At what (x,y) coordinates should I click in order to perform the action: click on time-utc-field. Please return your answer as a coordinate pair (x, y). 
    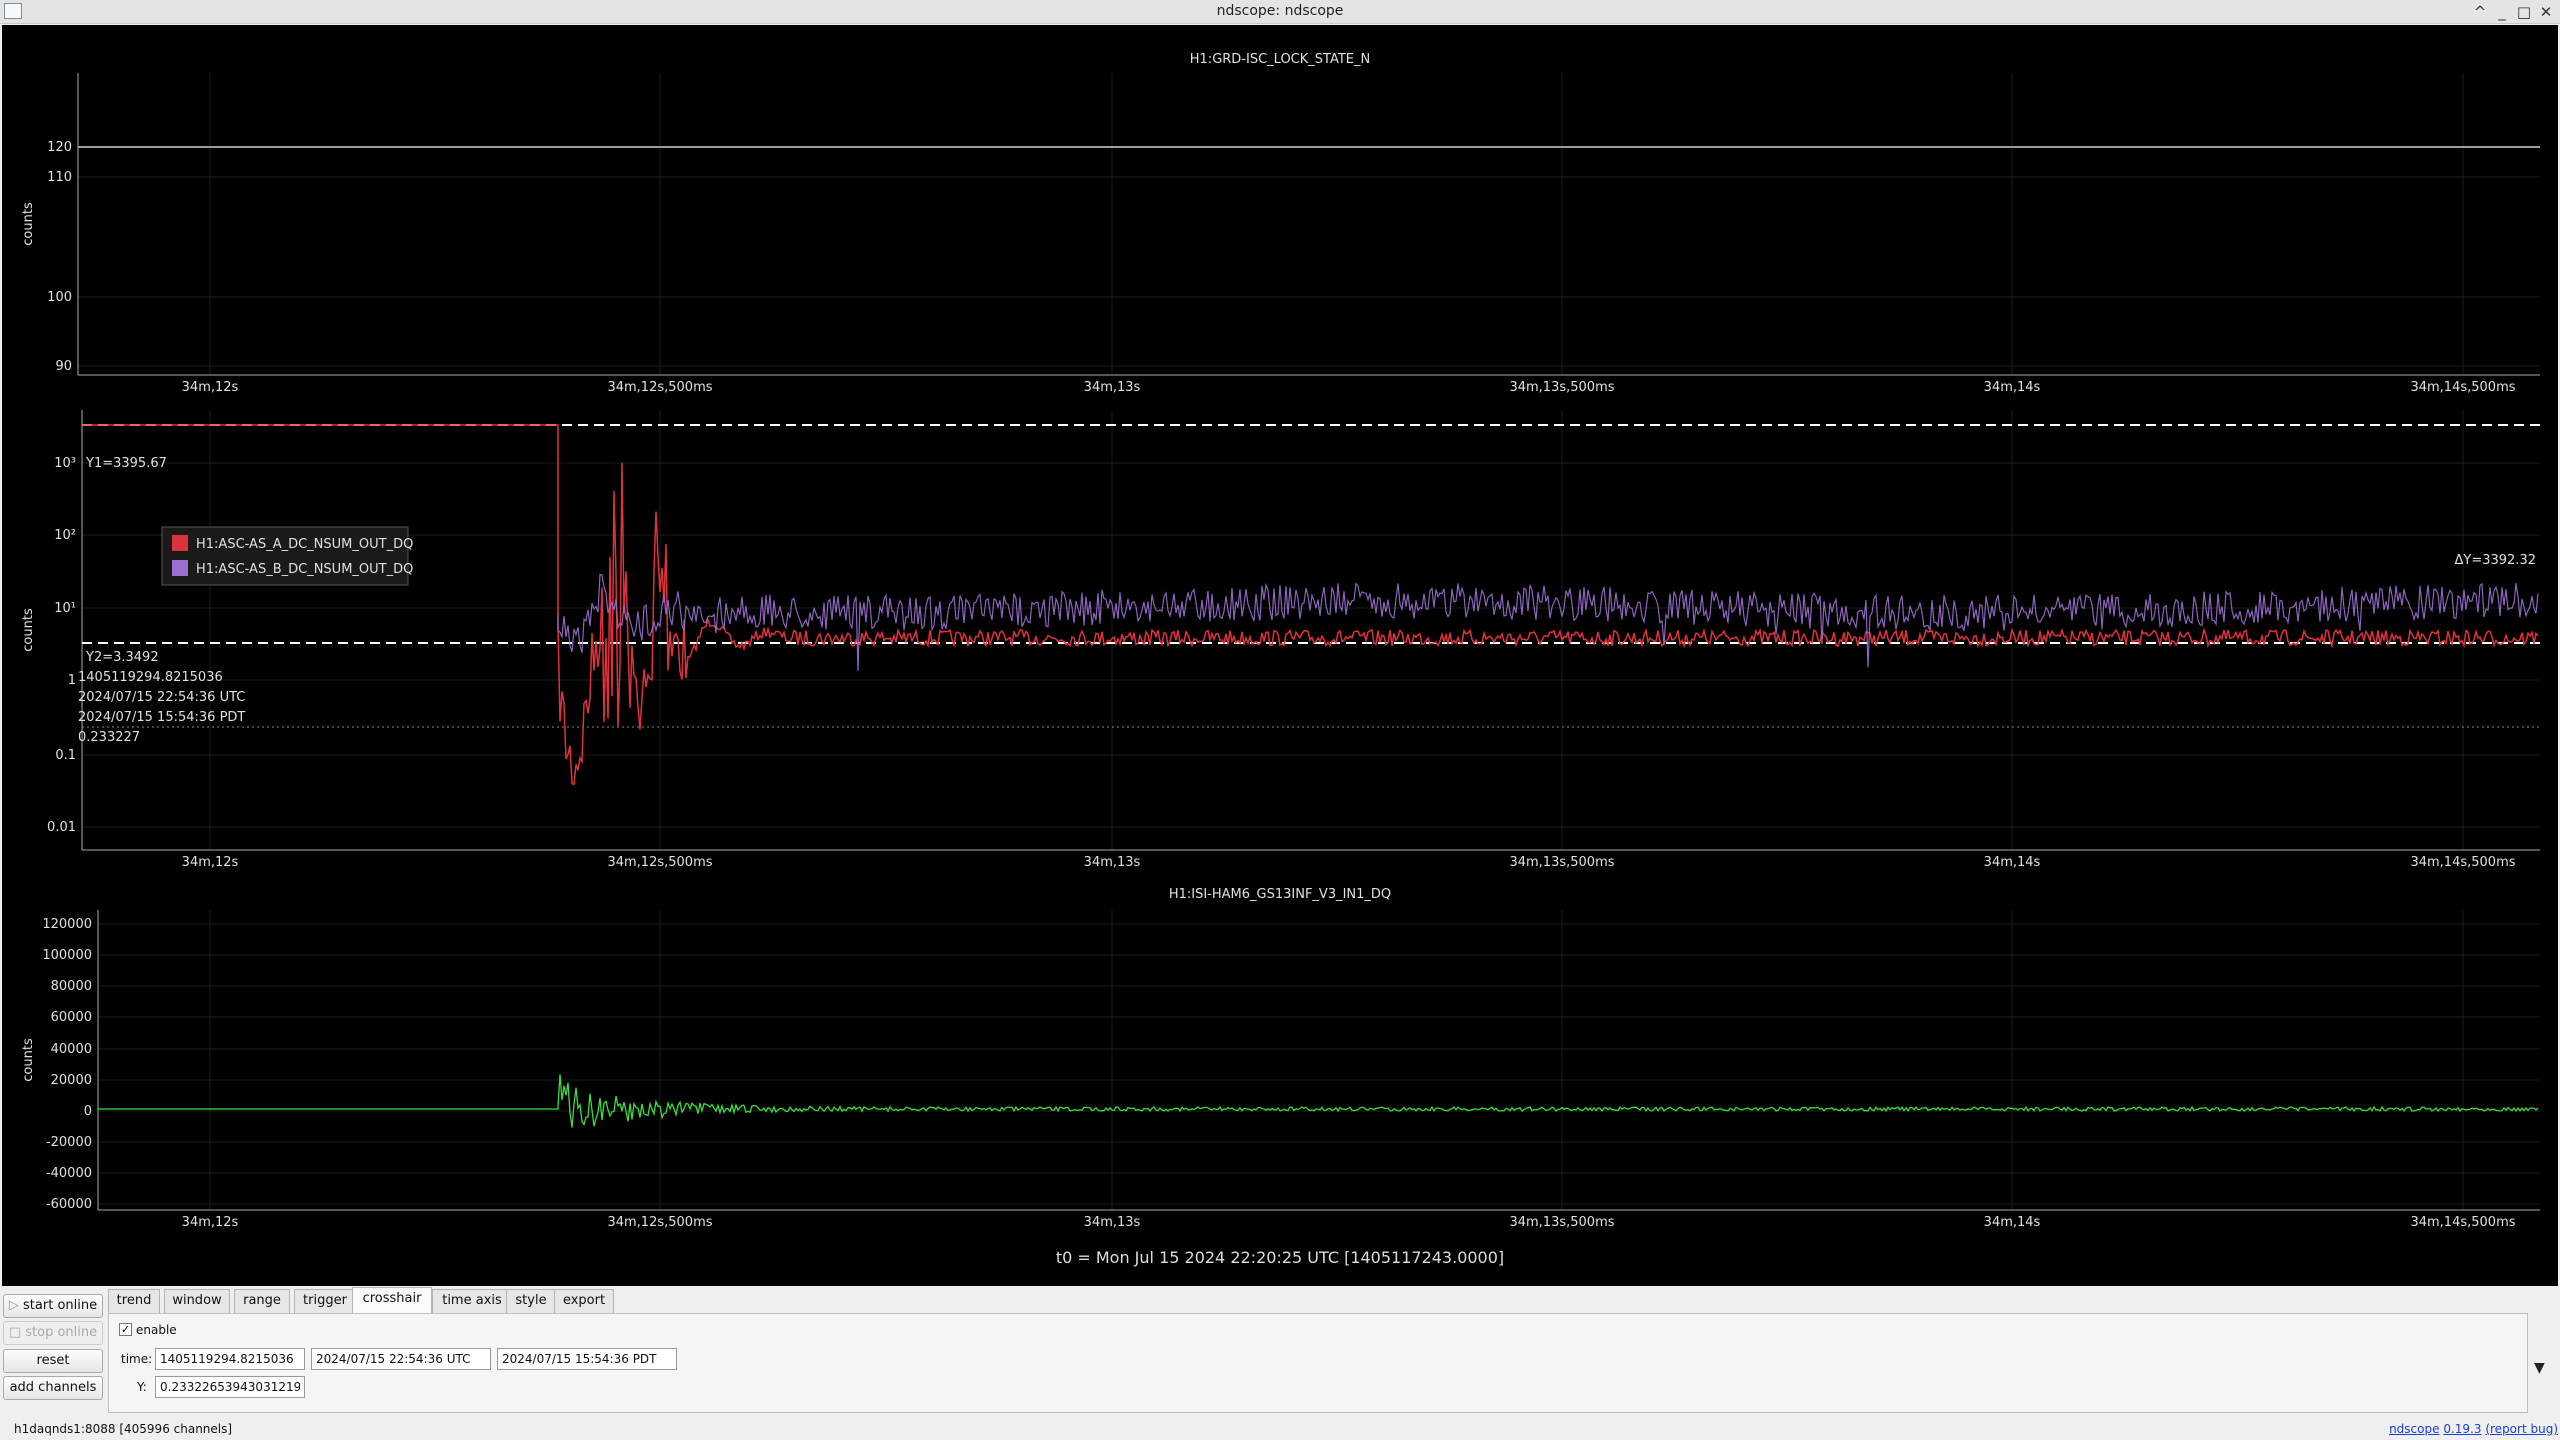
    Looking at the image, I should click on (401, 1359).